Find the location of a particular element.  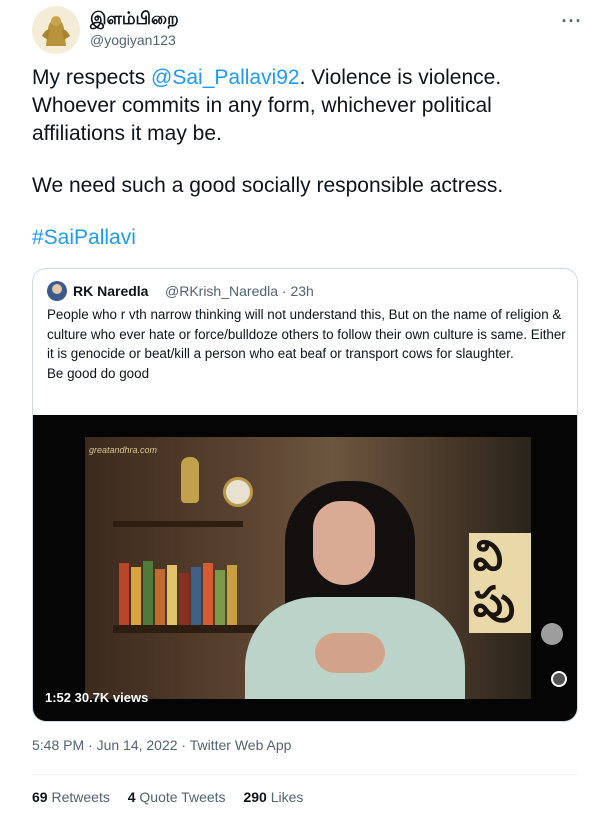

likes-label: Likes is located at coordinates (287, 797).